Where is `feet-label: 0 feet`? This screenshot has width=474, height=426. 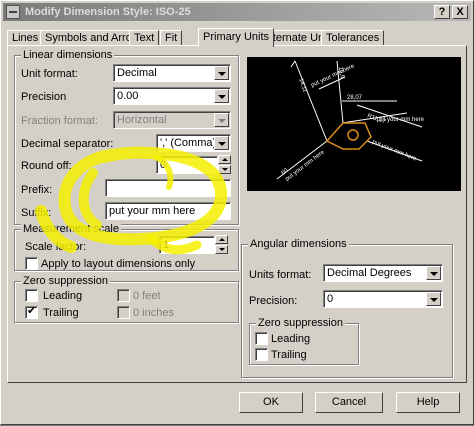
feet-label: 0 feet is located at coordinates (147, 296).